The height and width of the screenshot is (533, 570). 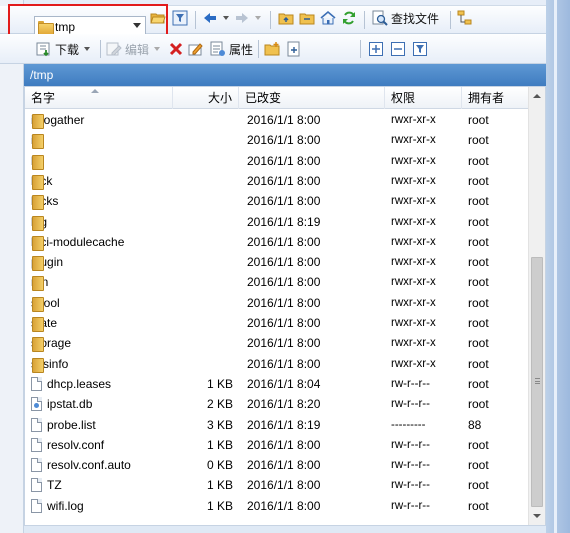 I want to click on table-row: probe.list 3 KB 2016/1/1 8:19 --------- 88, so click(x=275, y=425).